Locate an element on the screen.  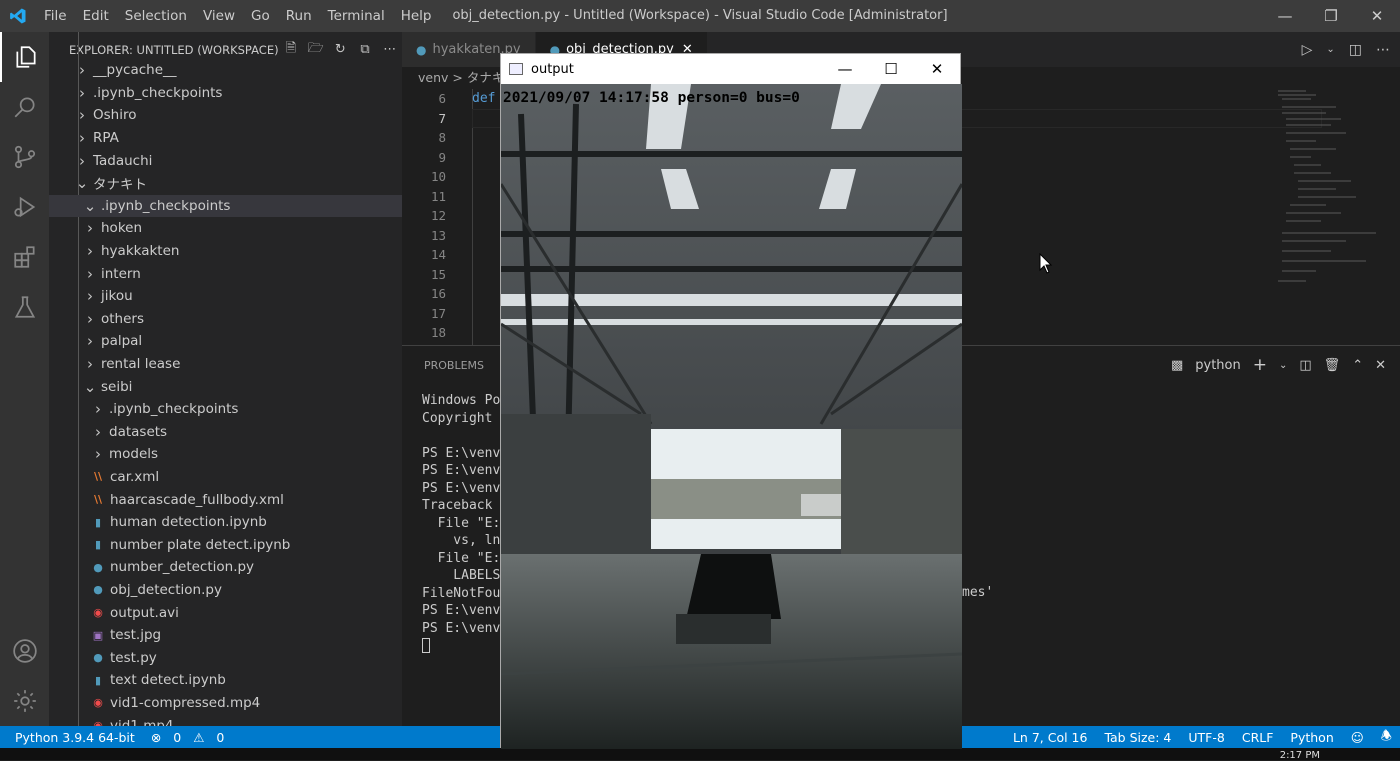
settings-gear-icon is located at coordinates (24, 701).